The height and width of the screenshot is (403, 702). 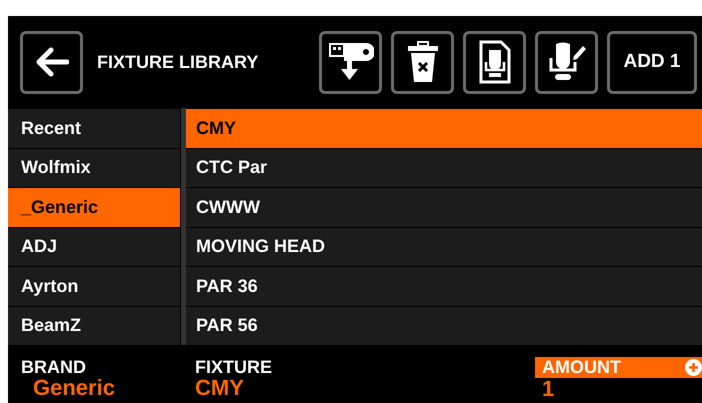 I want to click on brand-item: Wolfmix, so click(x=94, y=167).